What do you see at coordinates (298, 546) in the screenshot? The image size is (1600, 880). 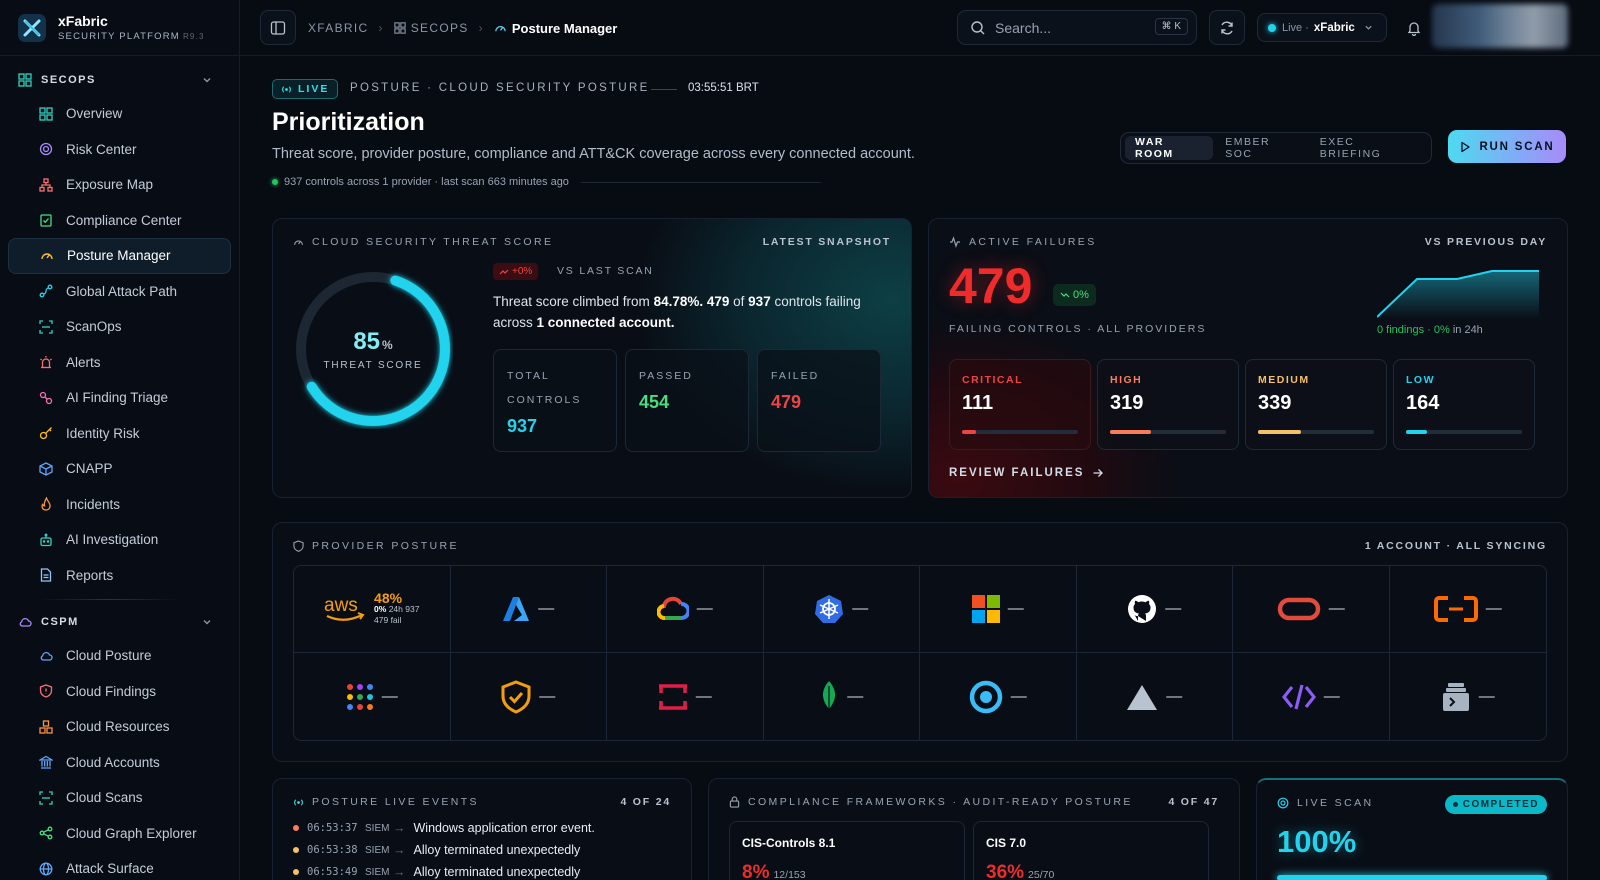 I see `shield-icon` at bounding box center [298, 546].